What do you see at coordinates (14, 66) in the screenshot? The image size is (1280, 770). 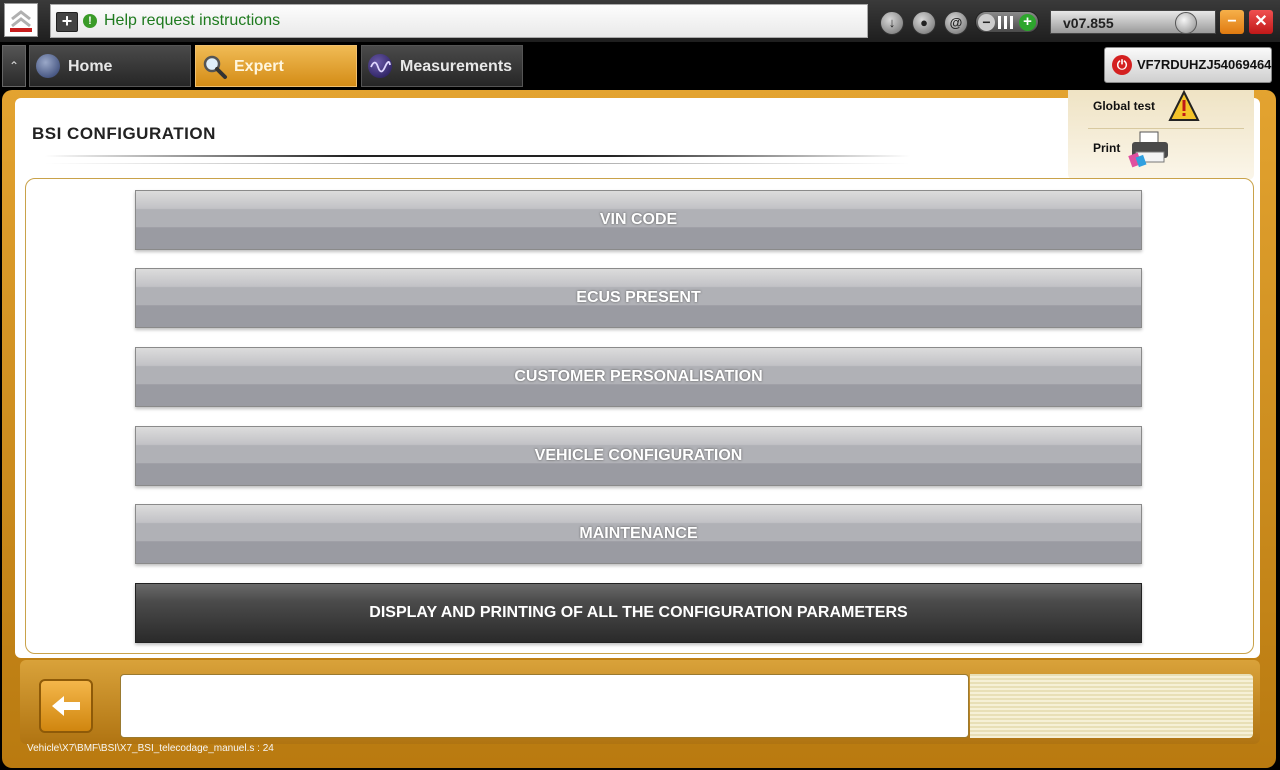 I see `collapse-tabs-button: ⌃` at bounding box center [14, 66].